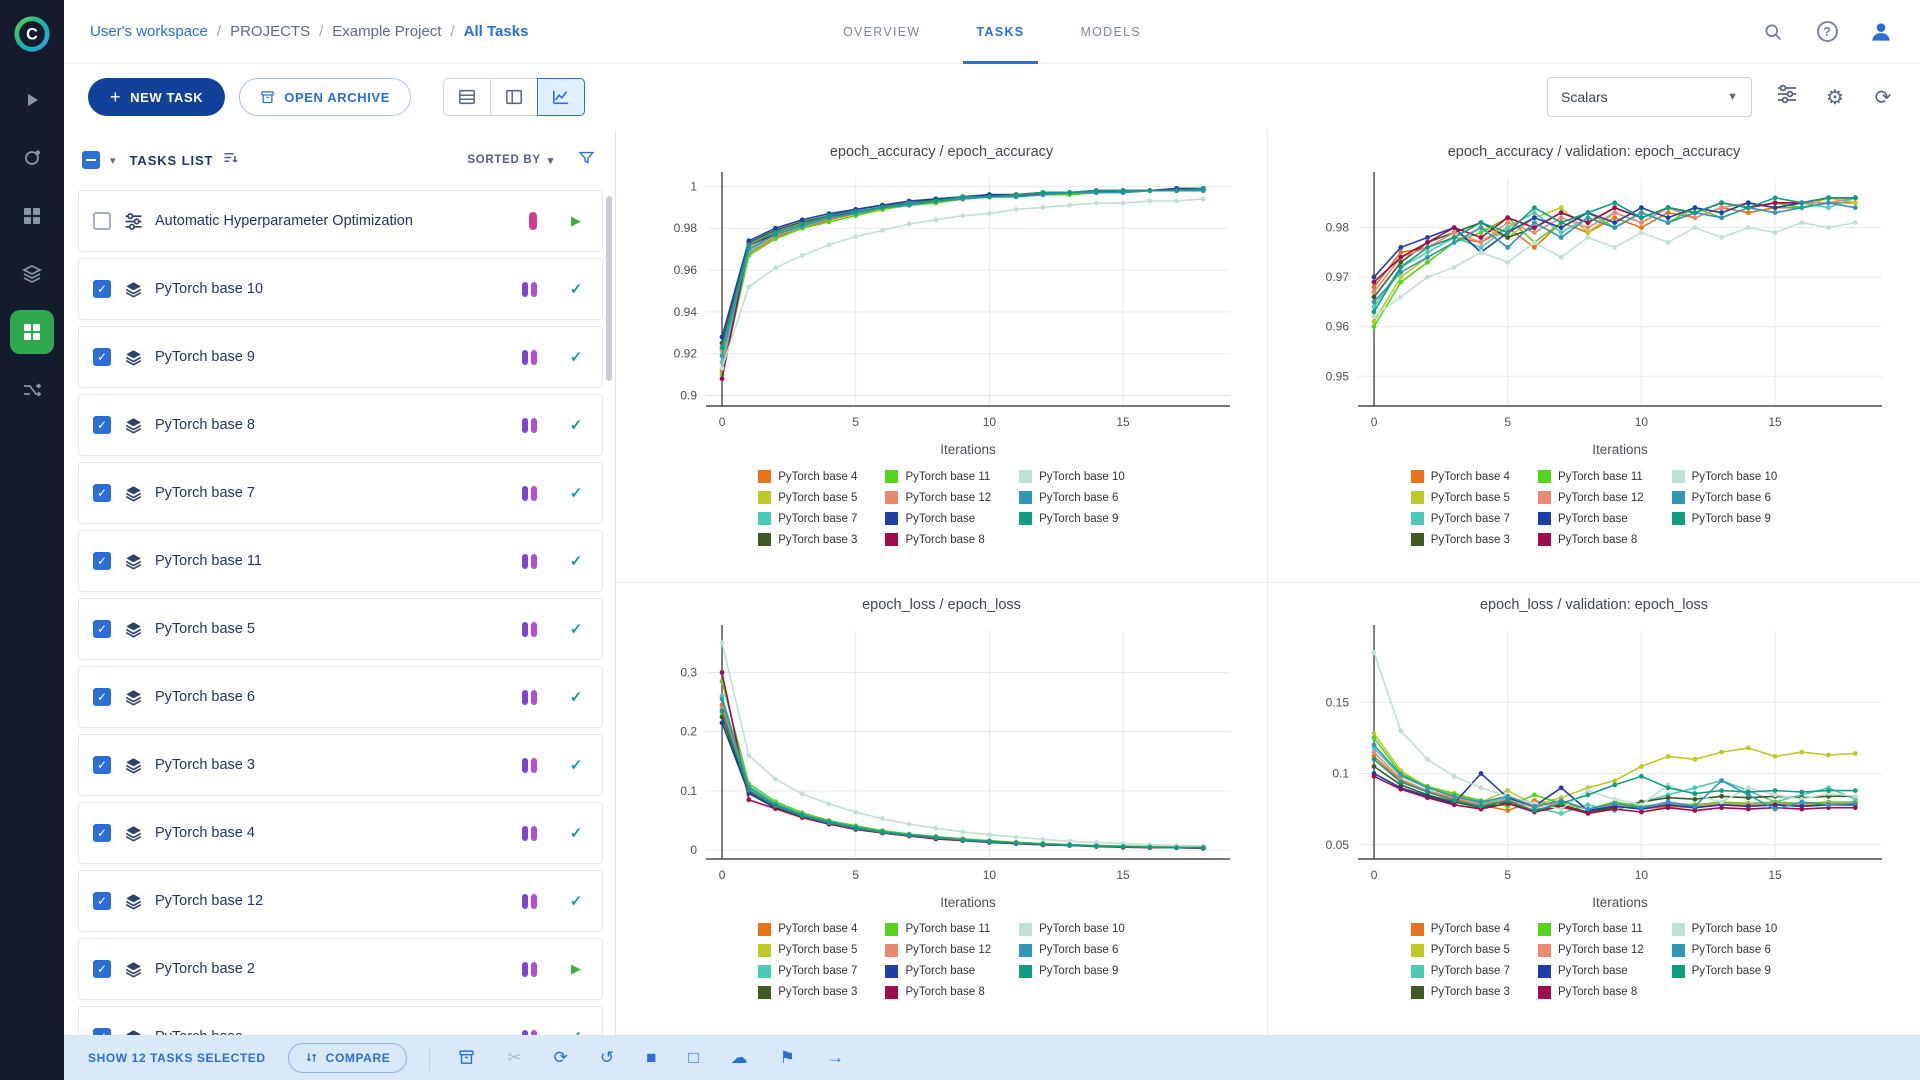  What do you see at coordinates (332, 697) in the screenshot?
I see `task-name: PyTorch base 6` at bounding box center [332, 697].